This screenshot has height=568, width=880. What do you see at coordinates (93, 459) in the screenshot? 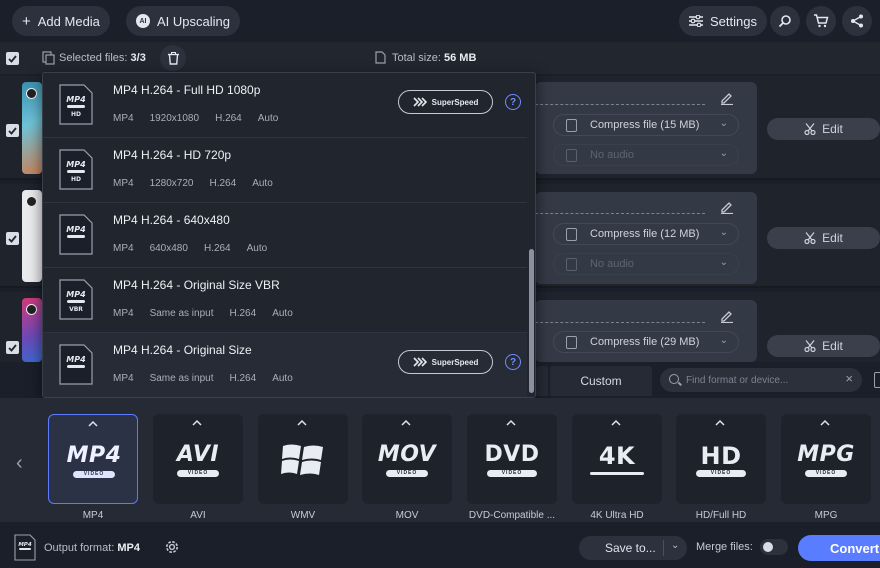
I see `format-tile-mp4: MP4 VIDEO` at bounding box center [93, 459].